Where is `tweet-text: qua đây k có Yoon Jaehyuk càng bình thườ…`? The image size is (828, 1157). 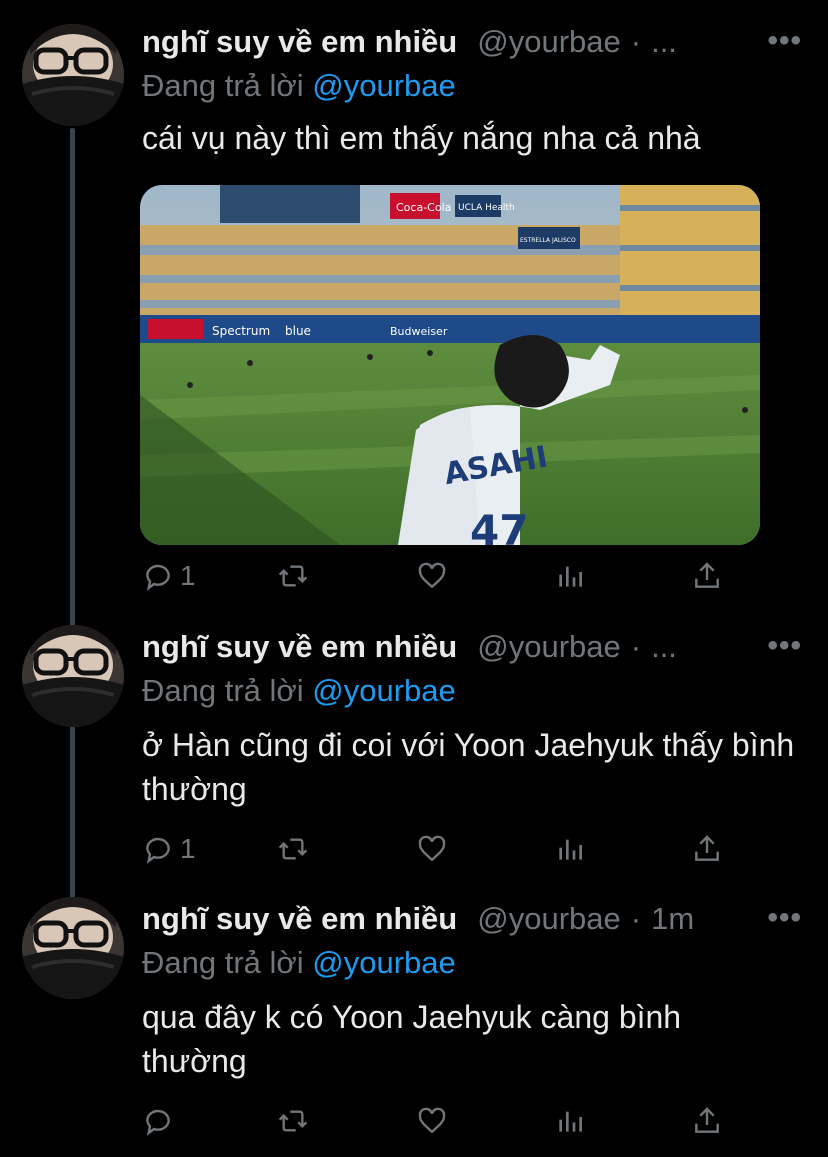
tweet-text: qua đây k có Yoon Jaehyuk càng bình thườ… is located at coordinates (412, 1039).